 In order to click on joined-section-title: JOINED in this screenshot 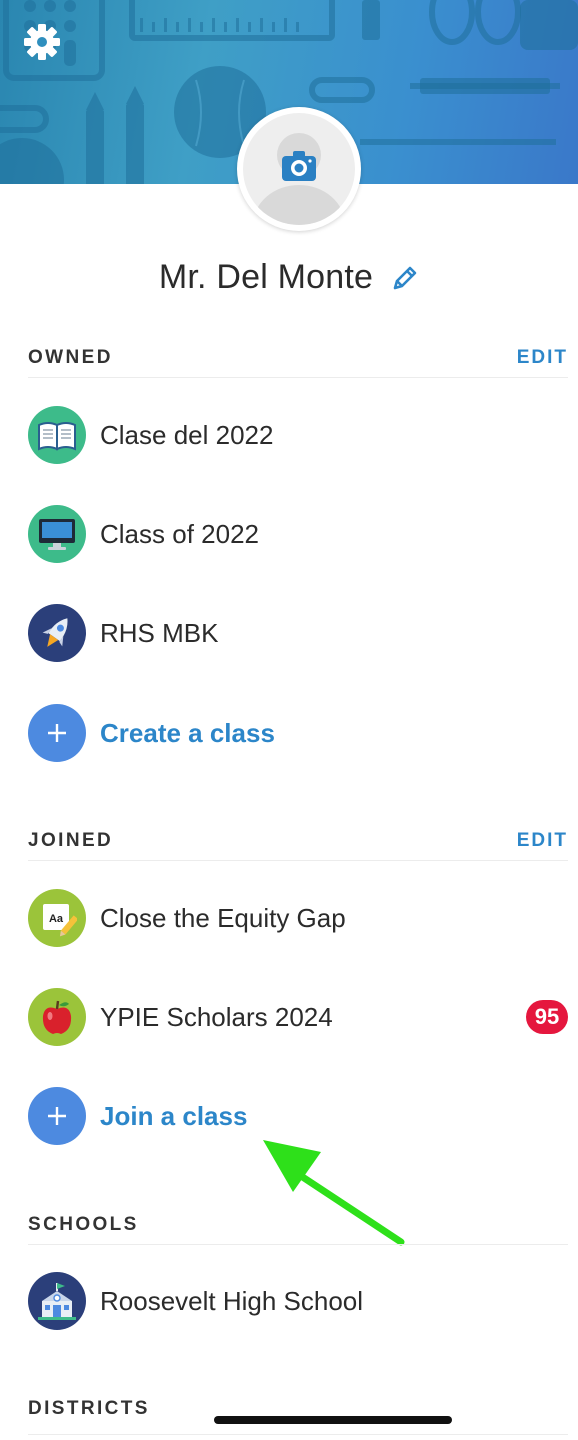, I will do `click(71, 840)`.